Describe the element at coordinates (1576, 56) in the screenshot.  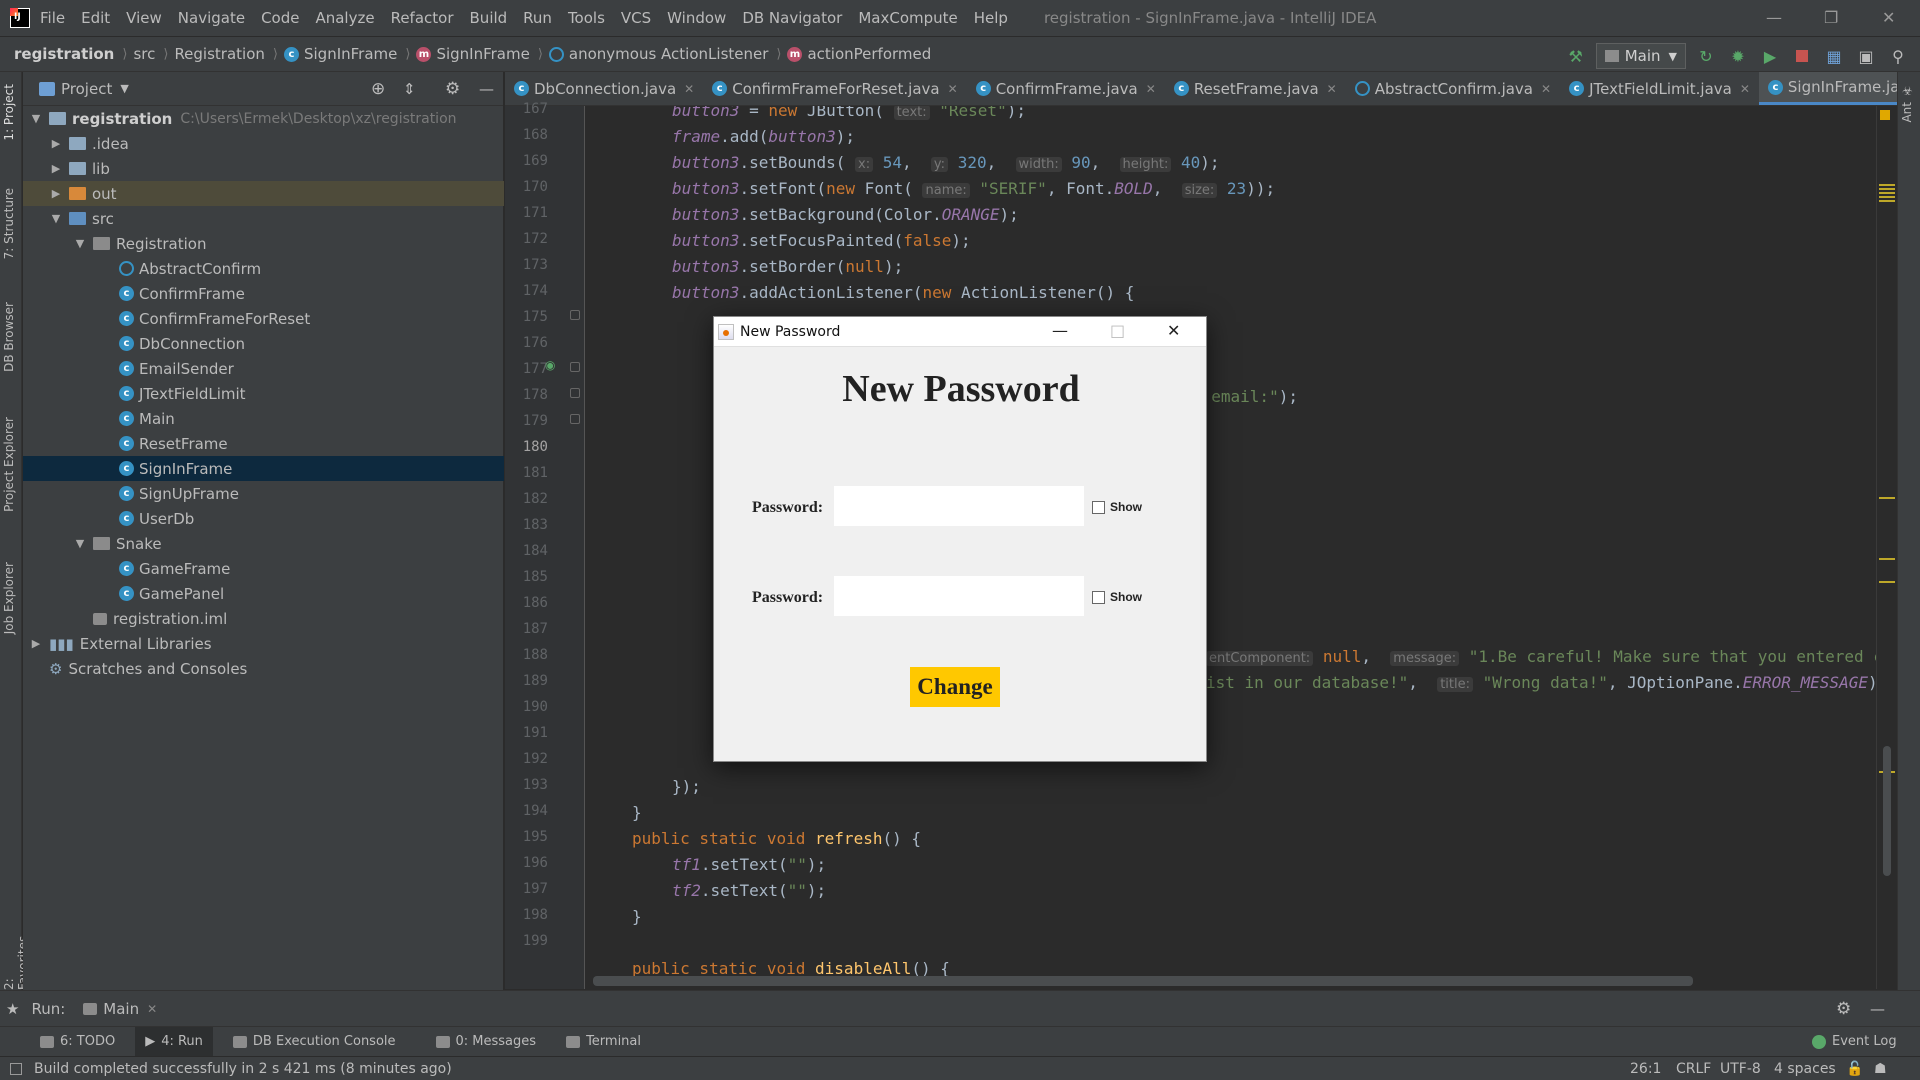
I see `build-hammer-icon: ⚒` at that location.